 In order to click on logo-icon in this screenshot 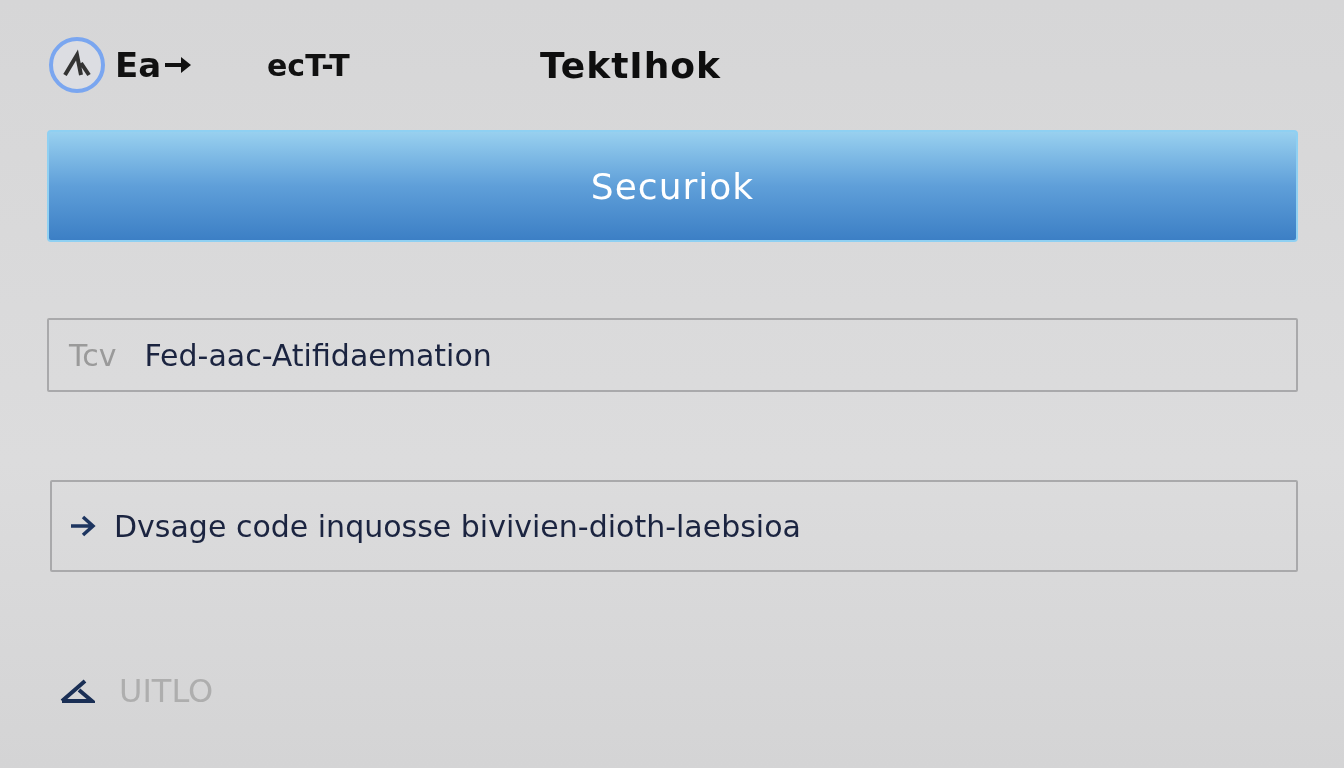, I will do `click(77, 65)`.